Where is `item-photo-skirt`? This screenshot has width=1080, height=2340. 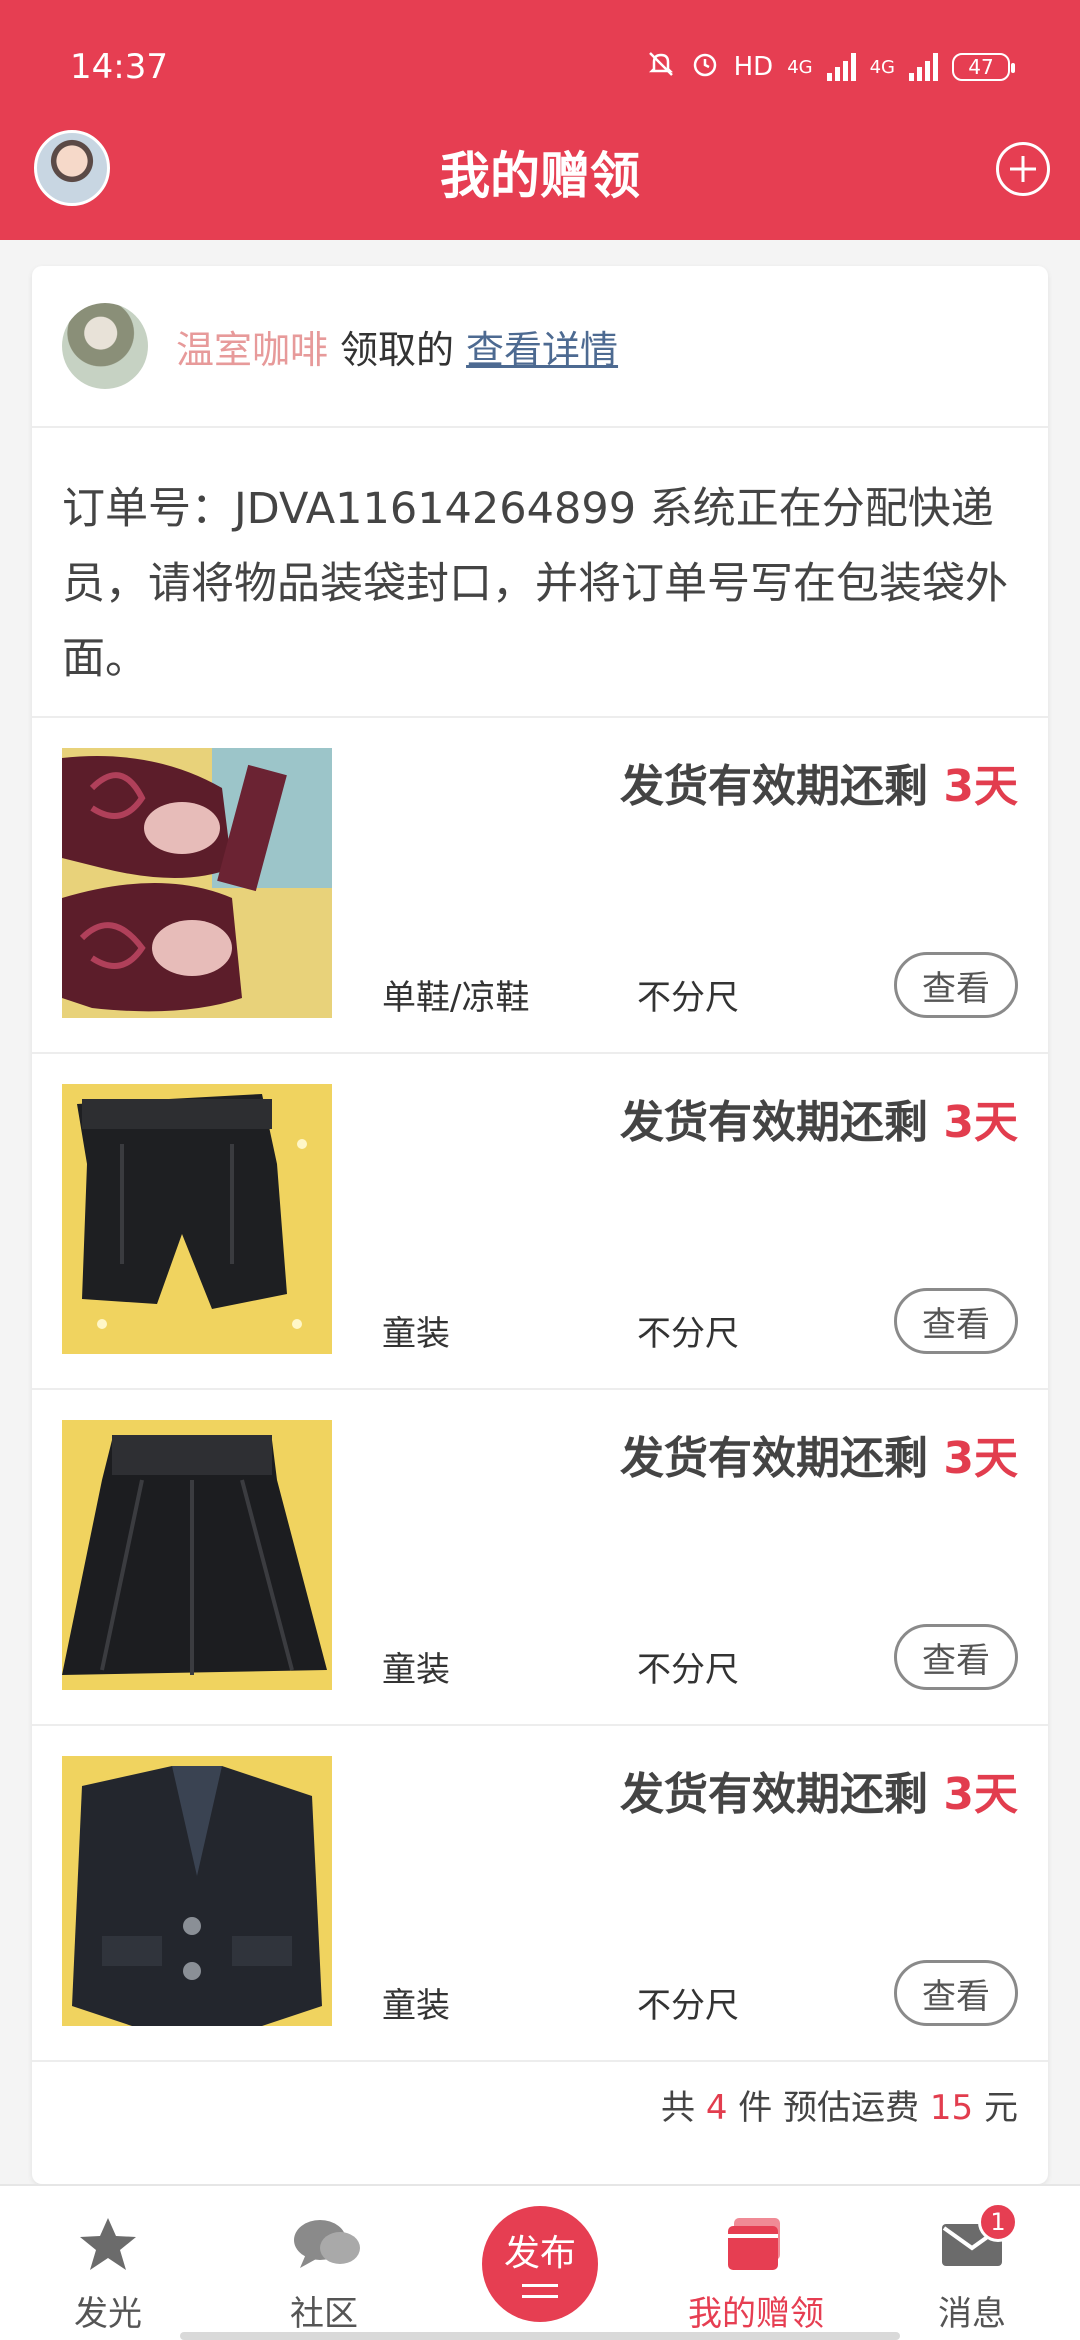
item-photo-skirt is located at coordinates (197, 1555).